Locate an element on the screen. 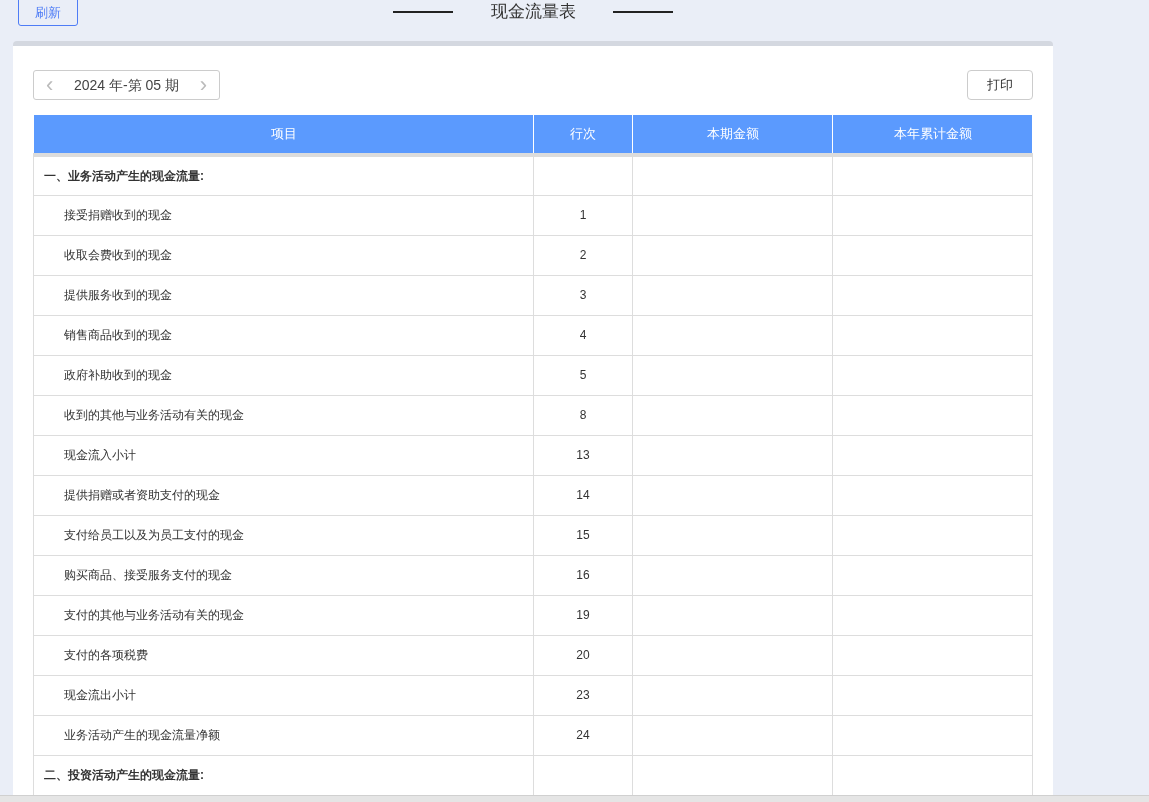 The image size is (1149, 802). previous-period-button: ‹ is located at coordinates (50, 85).